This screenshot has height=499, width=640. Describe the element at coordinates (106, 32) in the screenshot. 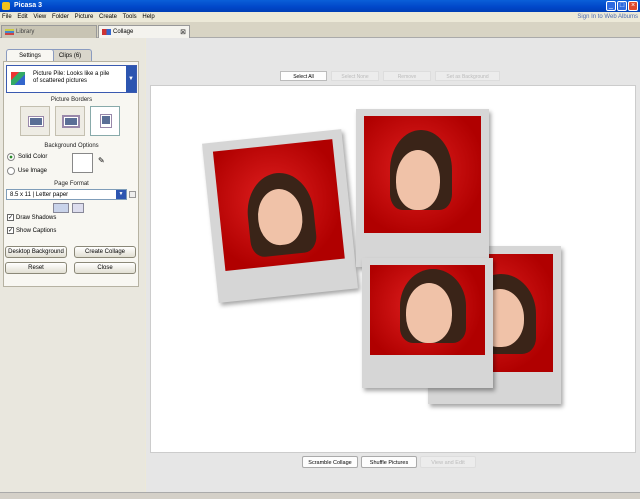

I see `collage-icon` at that location.